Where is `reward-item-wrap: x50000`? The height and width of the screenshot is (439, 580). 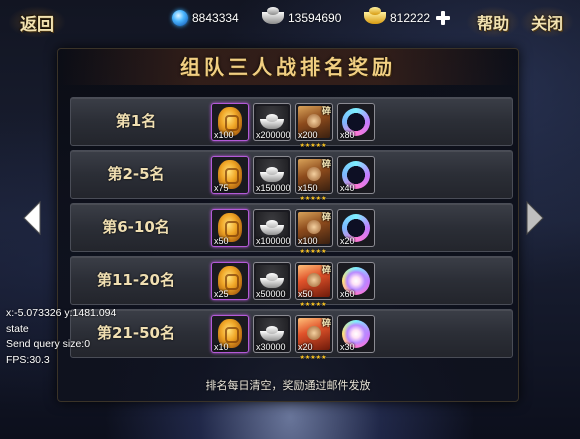 reward-item-wrap: x50000 is located at coordinates (272, 281).